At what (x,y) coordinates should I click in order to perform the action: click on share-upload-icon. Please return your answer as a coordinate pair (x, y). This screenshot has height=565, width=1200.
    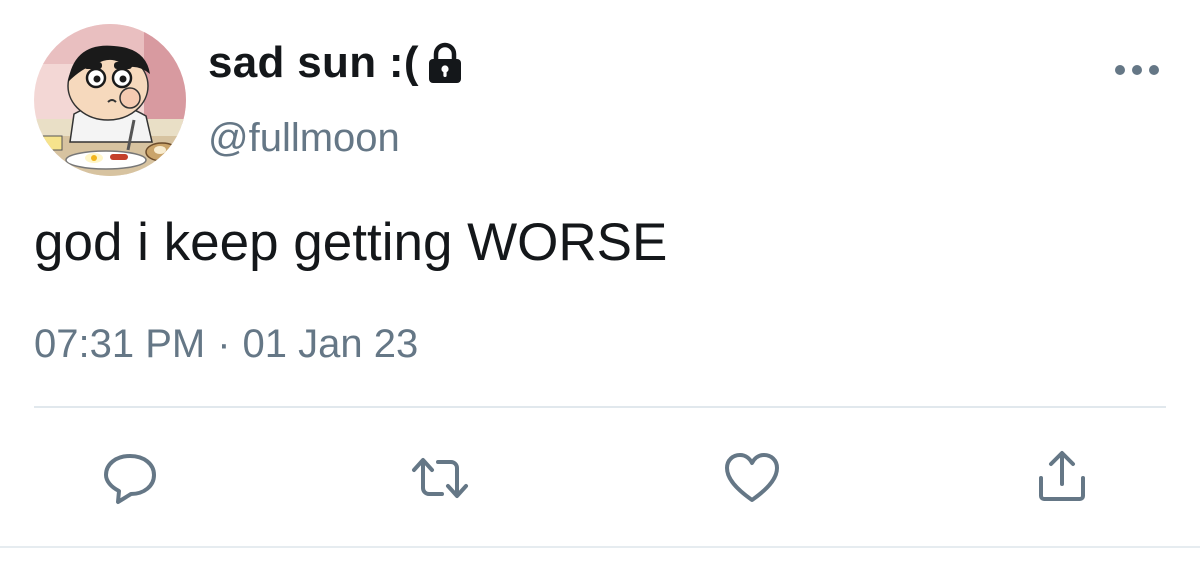
    Looking at the image, I should click on (1062, 476).